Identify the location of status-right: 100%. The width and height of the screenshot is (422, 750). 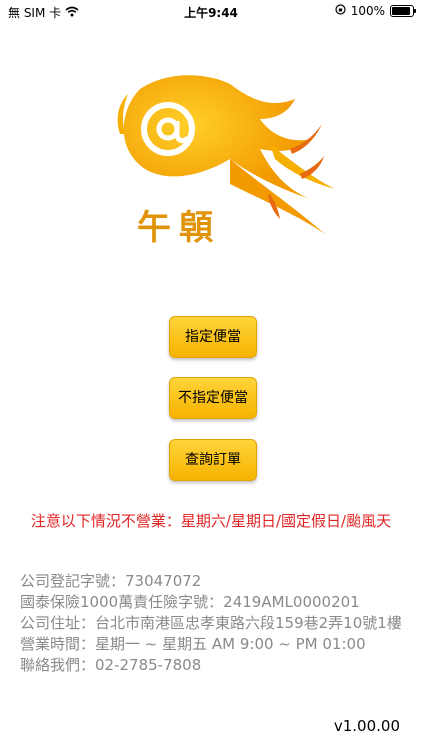
(375, 11).